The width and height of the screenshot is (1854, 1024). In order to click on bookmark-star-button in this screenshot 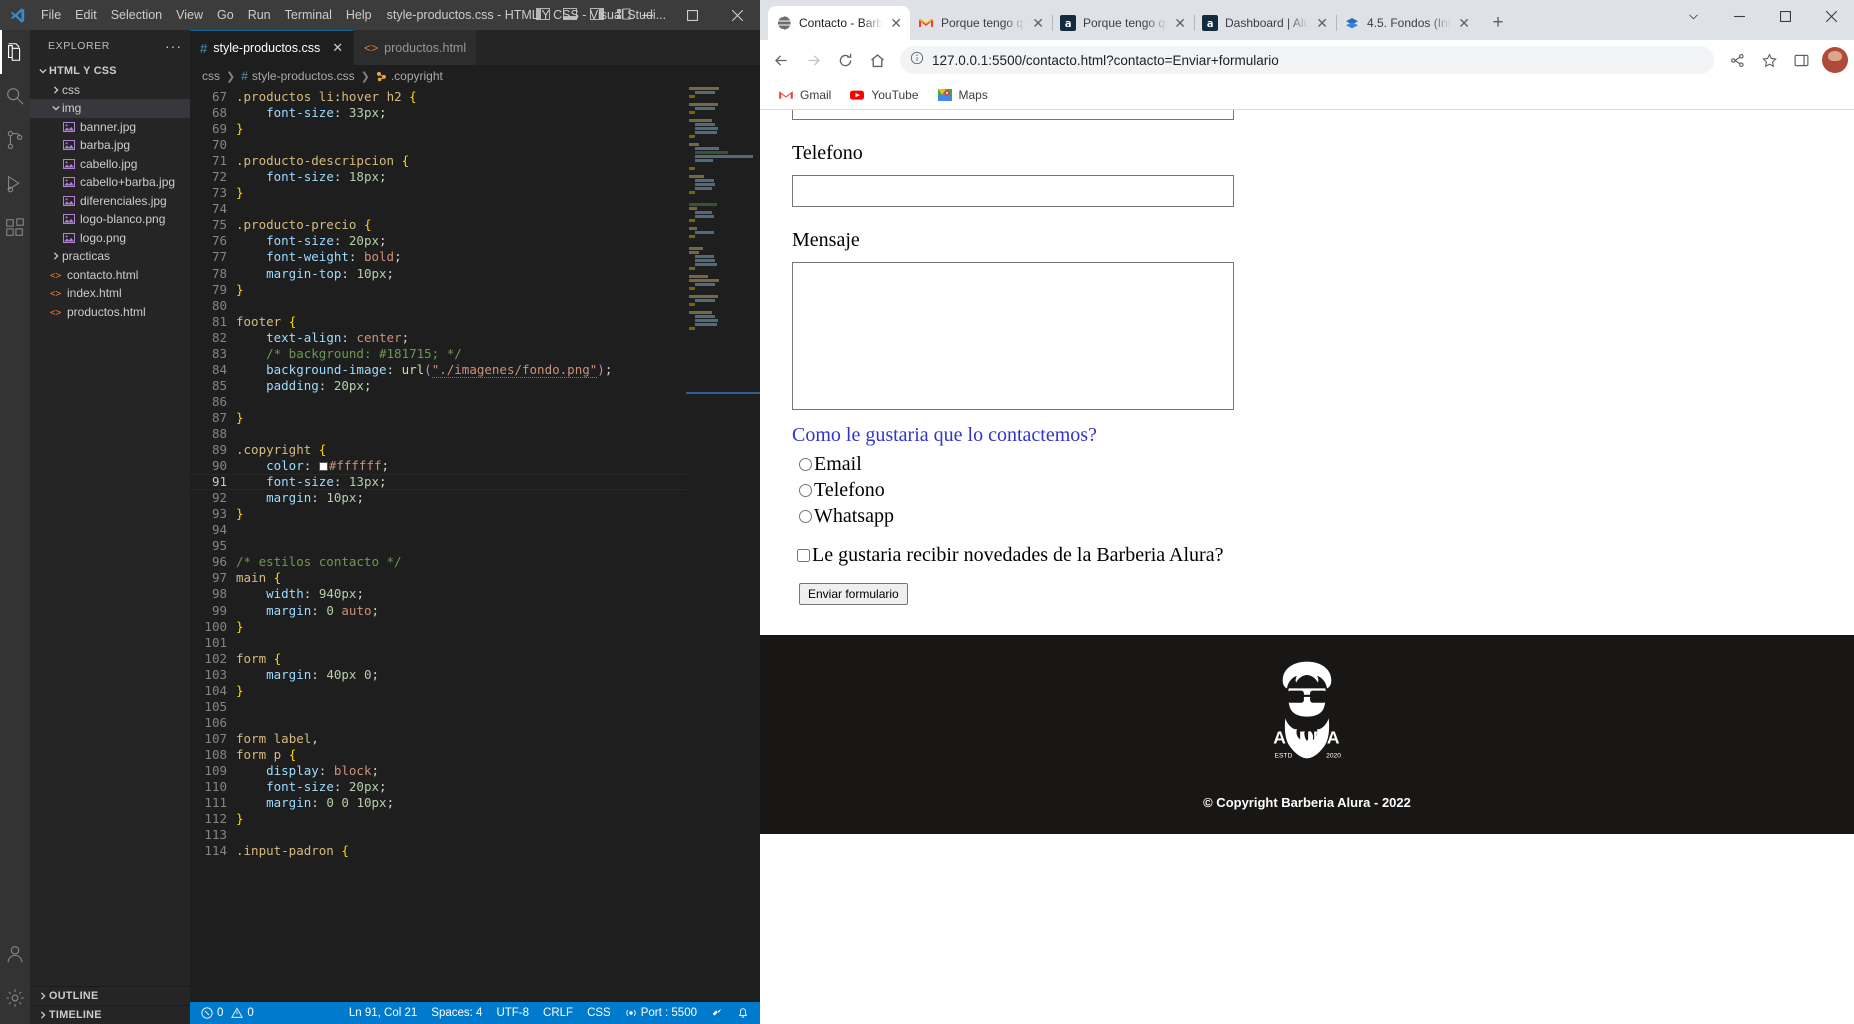, I will do `click(1769, 60)`.